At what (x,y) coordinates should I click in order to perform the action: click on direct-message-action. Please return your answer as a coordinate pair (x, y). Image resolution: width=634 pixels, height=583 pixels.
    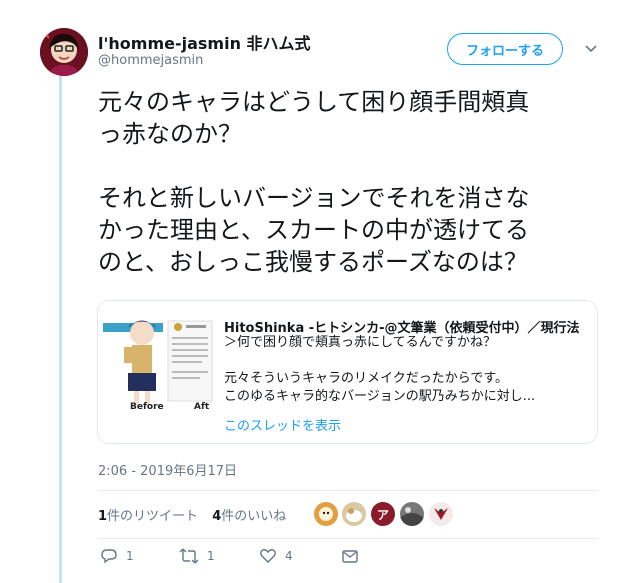
    Looking at the image, I should click on (350, 556).